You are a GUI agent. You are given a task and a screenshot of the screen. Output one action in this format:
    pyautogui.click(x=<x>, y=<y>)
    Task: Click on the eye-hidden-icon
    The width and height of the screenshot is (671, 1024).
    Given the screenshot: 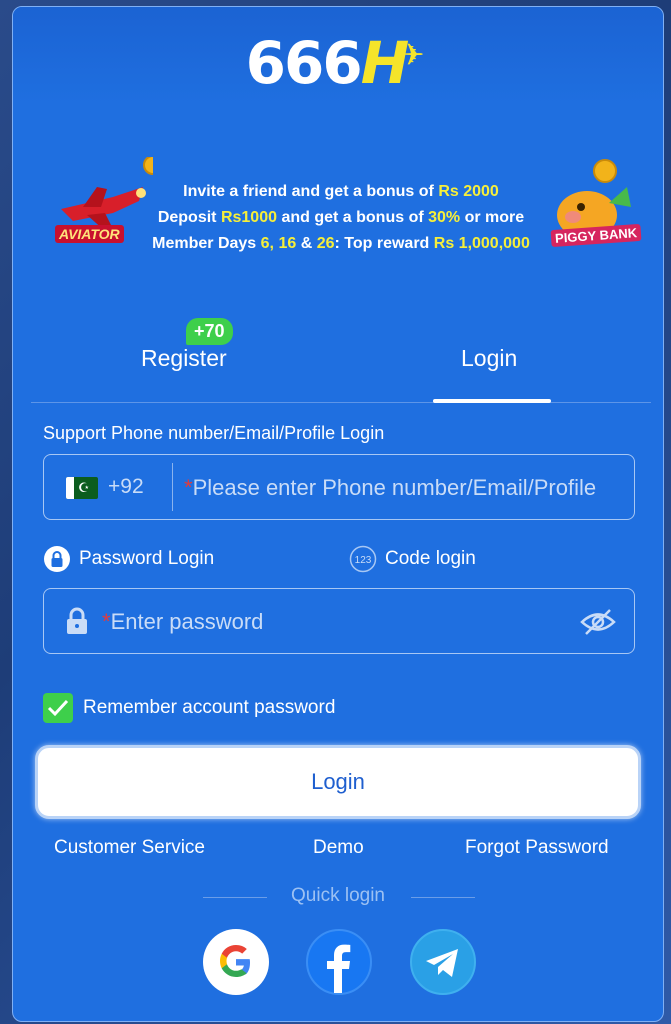 What is the action you would take?
    pyautogui.click(x=598, y=622)
    